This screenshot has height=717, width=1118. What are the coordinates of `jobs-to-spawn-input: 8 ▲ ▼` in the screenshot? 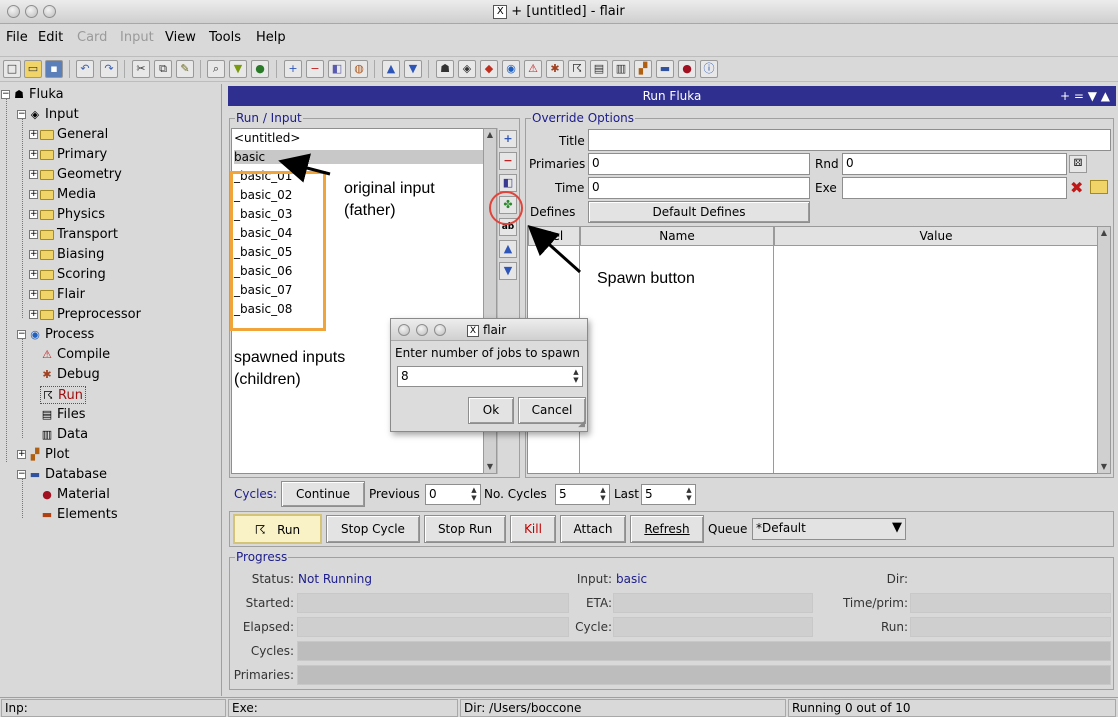 It's located at (490, 376).